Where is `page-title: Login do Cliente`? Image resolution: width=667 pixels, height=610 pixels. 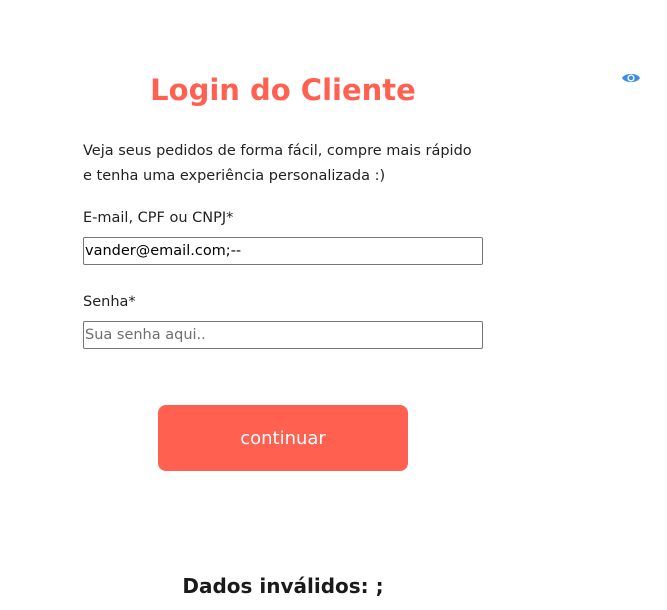 page-title: Login do Cliente is located at coordinates (283, 90).